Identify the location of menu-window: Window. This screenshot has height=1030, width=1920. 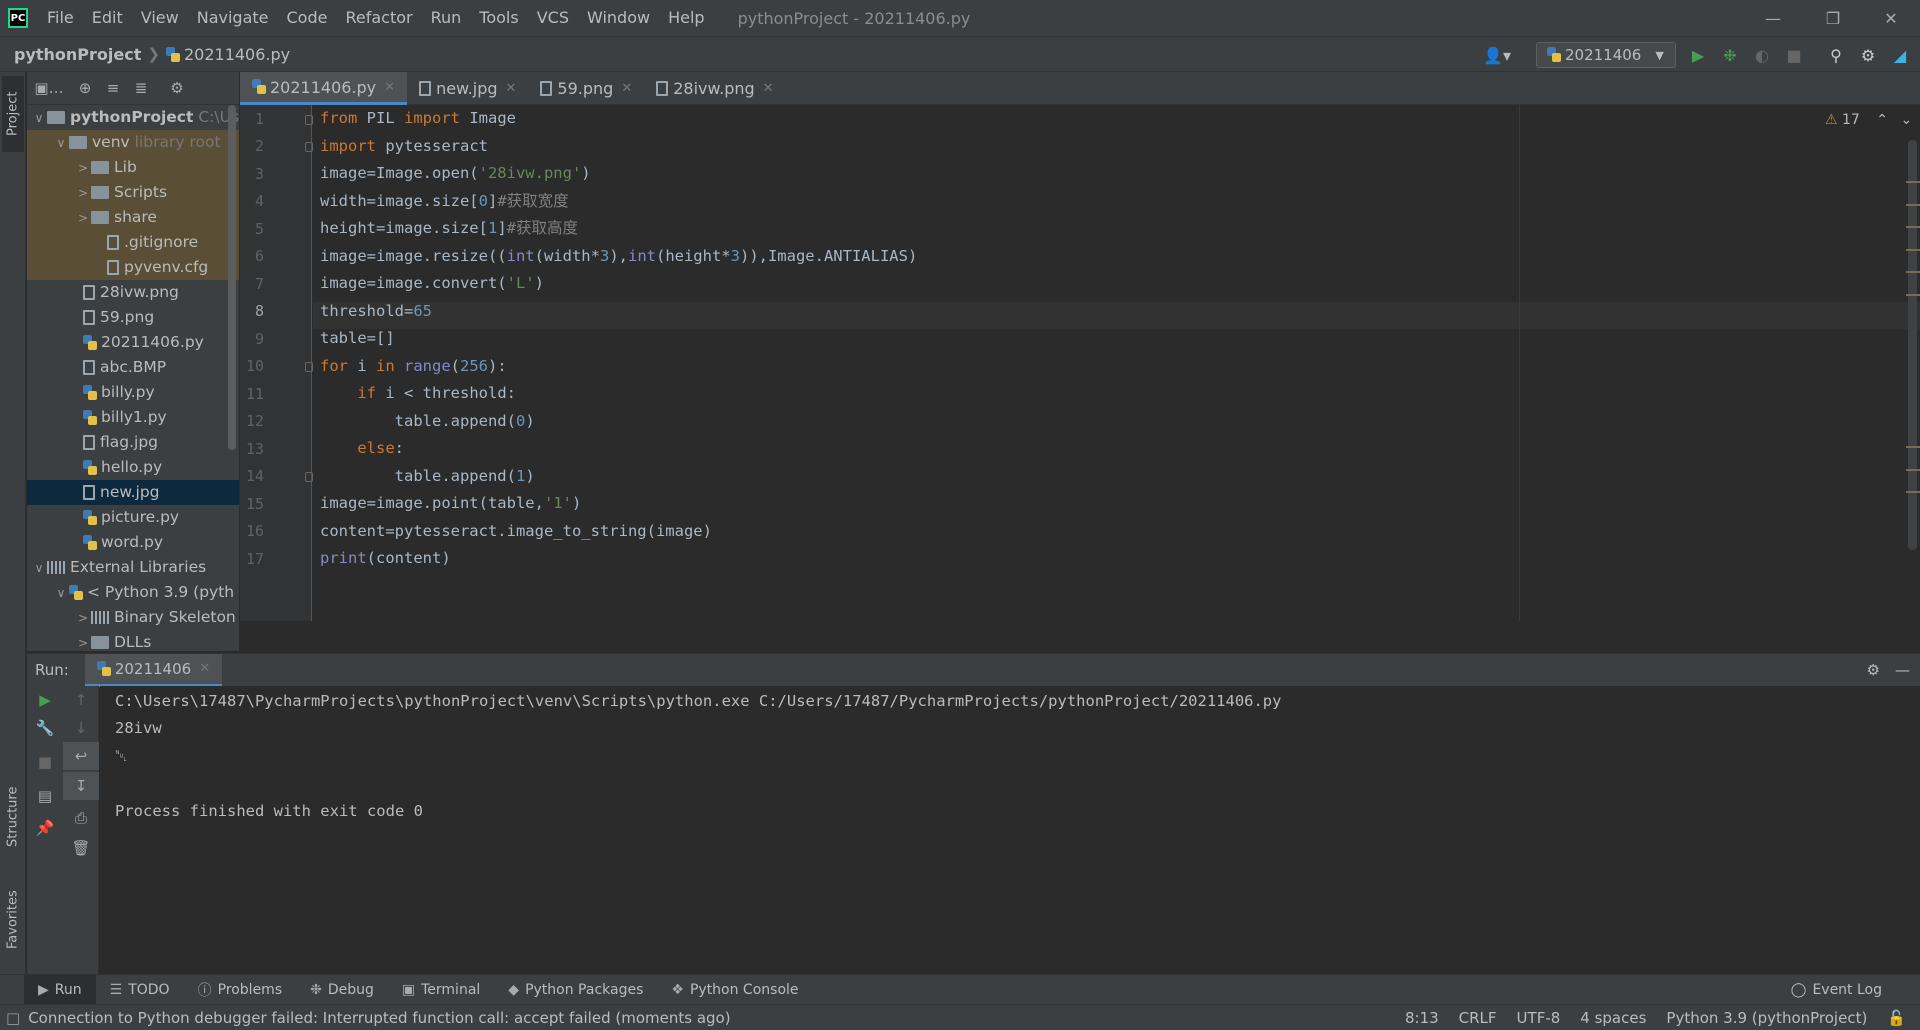
(618, 18).